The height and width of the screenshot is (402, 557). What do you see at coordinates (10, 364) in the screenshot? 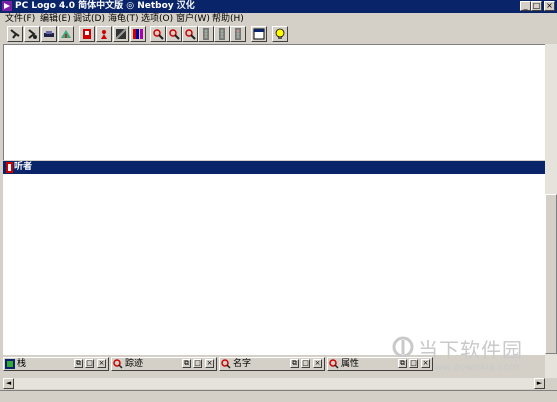
I see `stack-icon` at bounding box center [10, 364].